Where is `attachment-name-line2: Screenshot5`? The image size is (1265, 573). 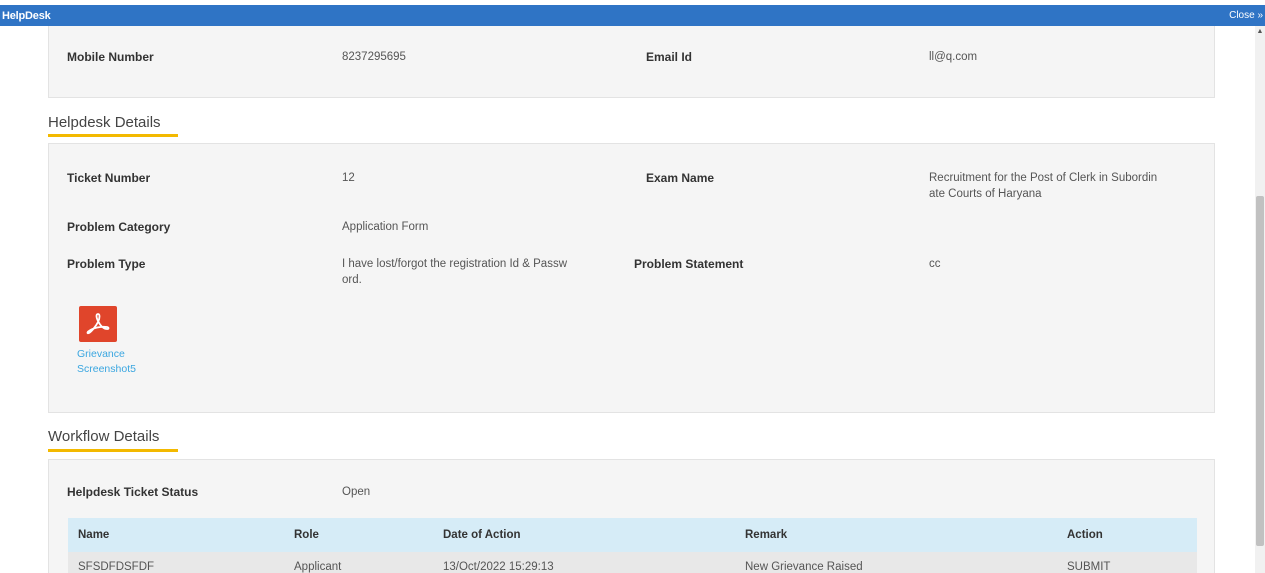 attachment-name-line2: Screenshot5 is located at coordinates (106, 369).